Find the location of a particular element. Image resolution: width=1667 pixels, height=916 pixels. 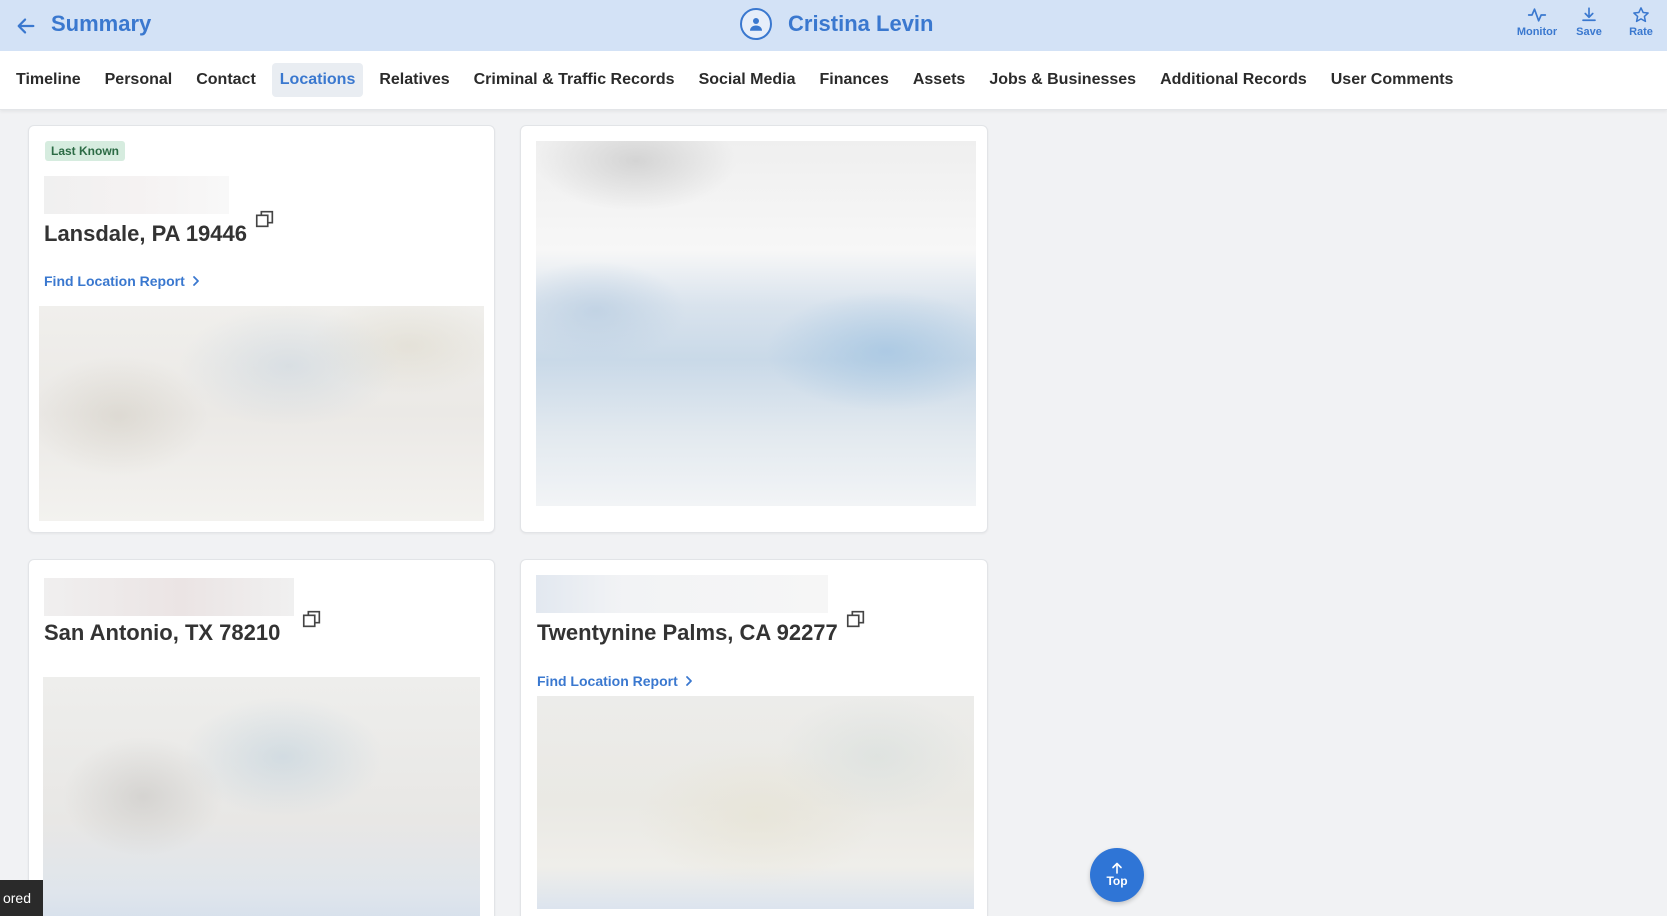

activity-icon is located at coordinates (1537, 15).